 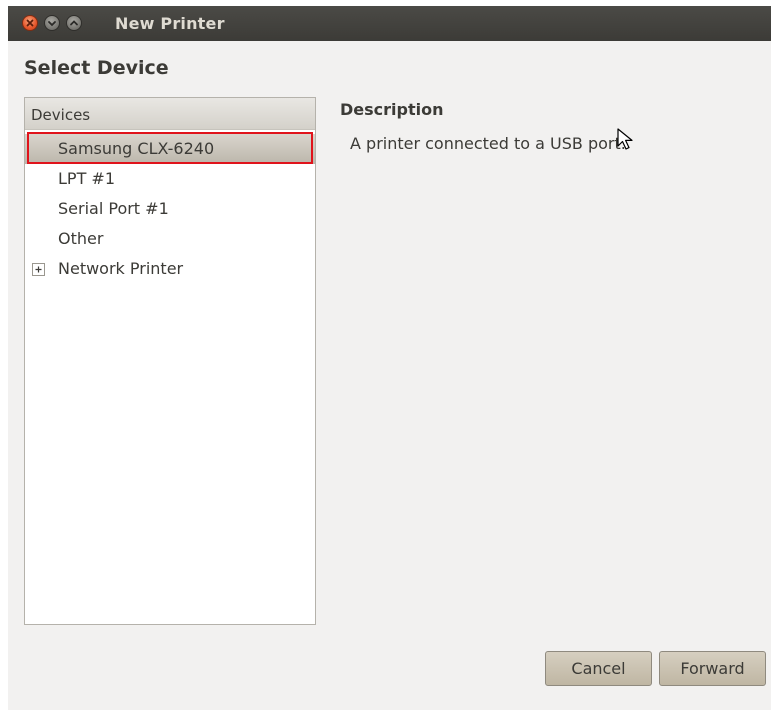 I want to click on device-item-network-printer: Network Printer, so click(x=170, y=269).